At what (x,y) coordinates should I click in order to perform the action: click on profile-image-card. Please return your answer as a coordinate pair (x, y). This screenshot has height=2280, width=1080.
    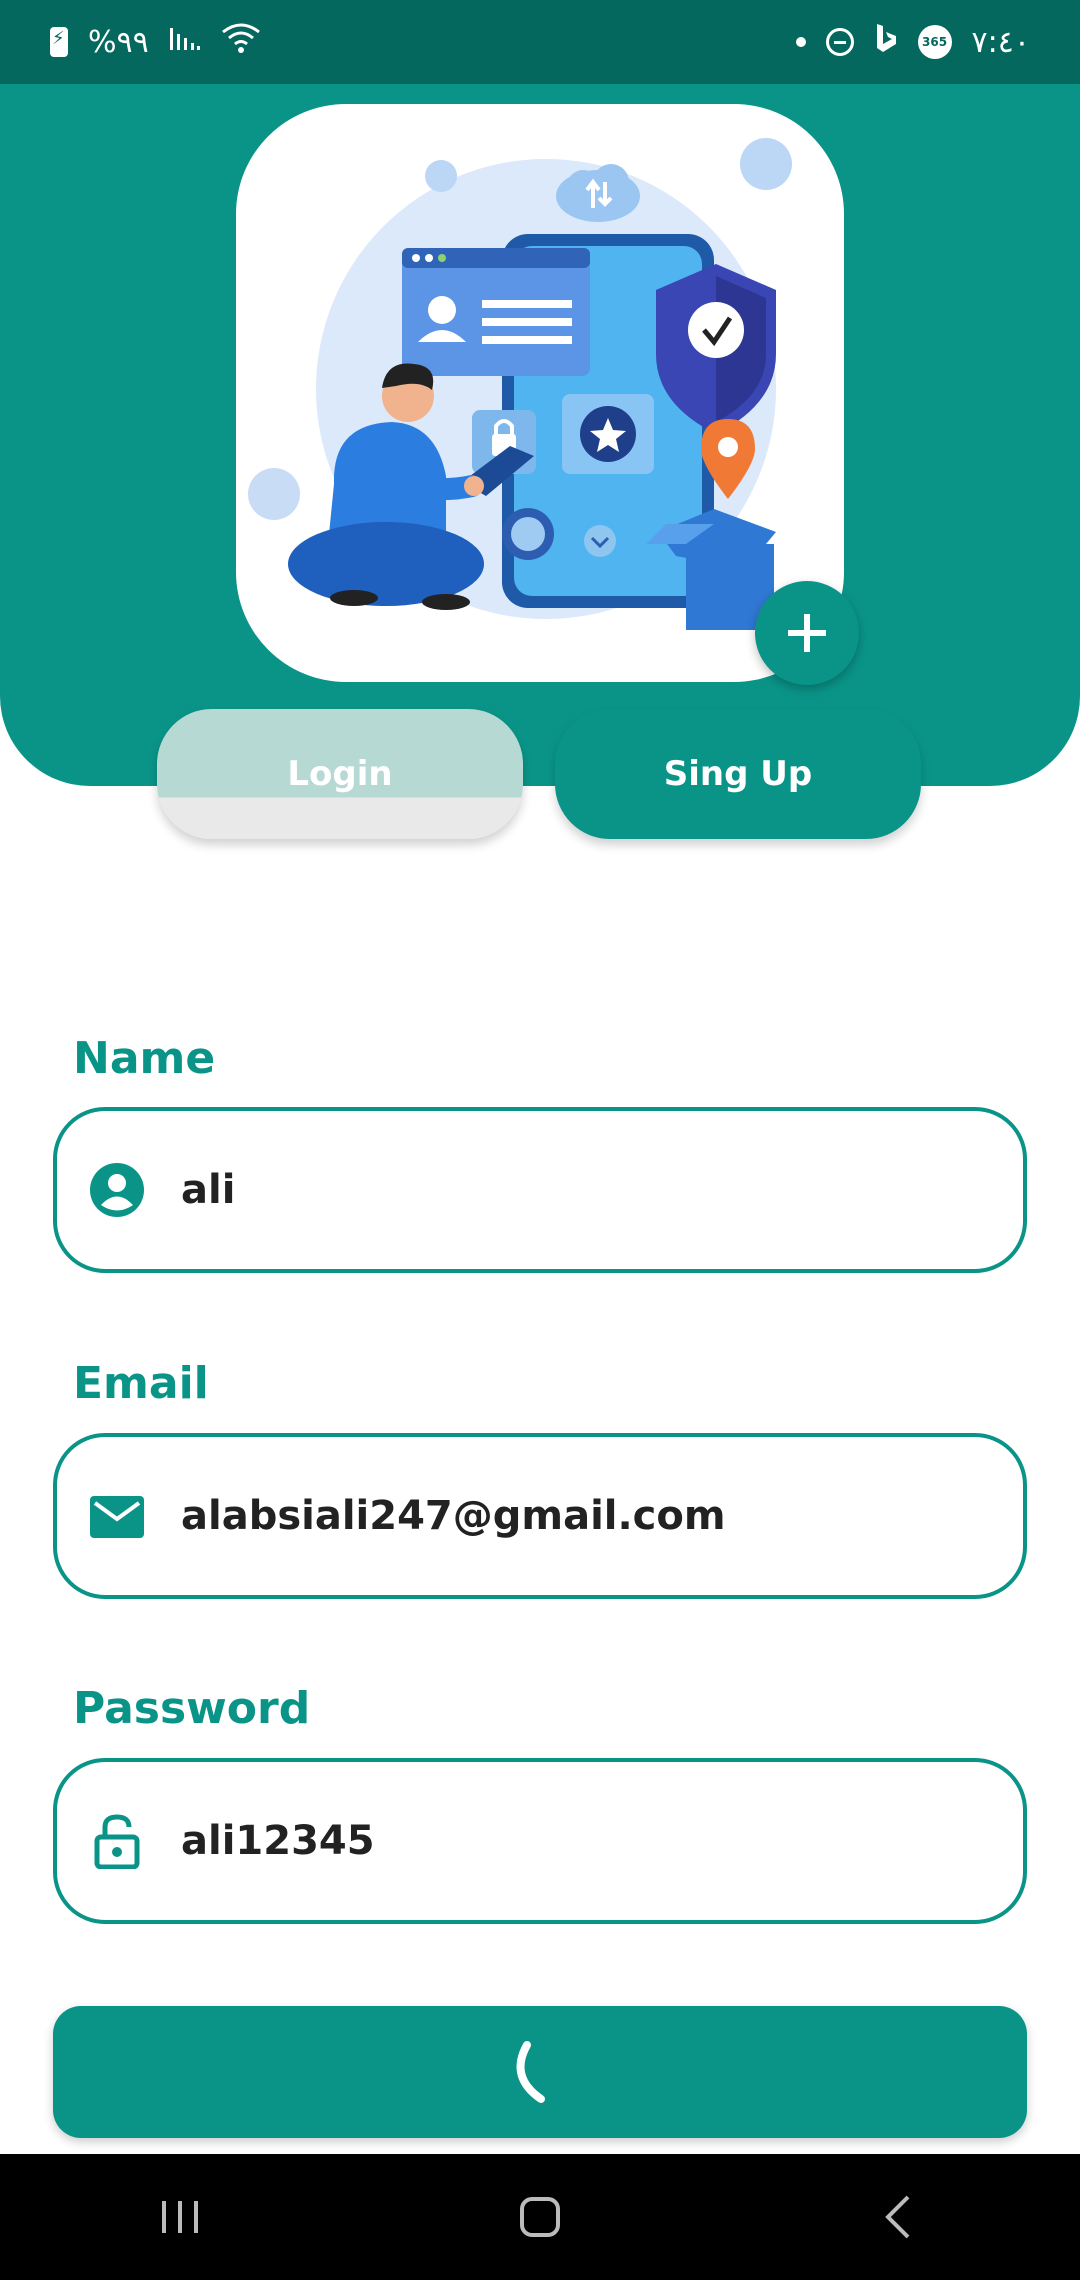
    Looking at the image, I should click on (540, 393).